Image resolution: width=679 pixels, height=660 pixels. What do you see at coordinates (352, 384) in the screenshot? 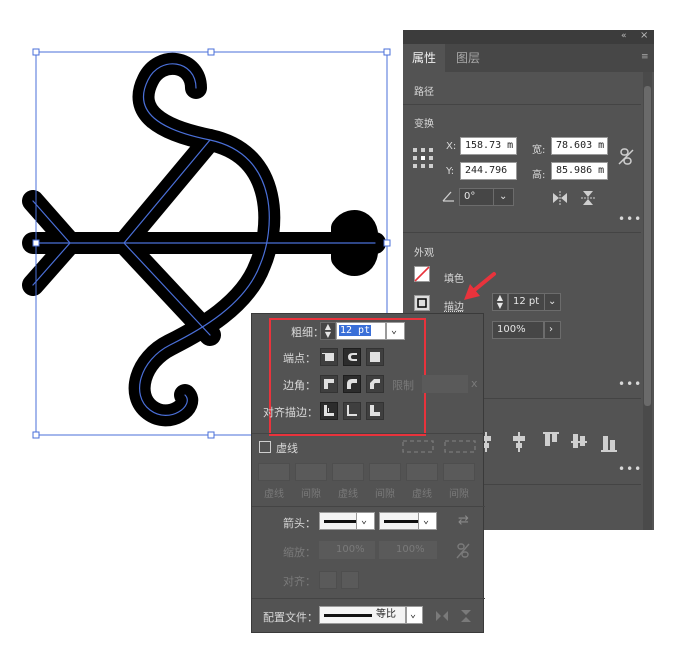
I see `corner-icons` at bounding box center [352, 384].